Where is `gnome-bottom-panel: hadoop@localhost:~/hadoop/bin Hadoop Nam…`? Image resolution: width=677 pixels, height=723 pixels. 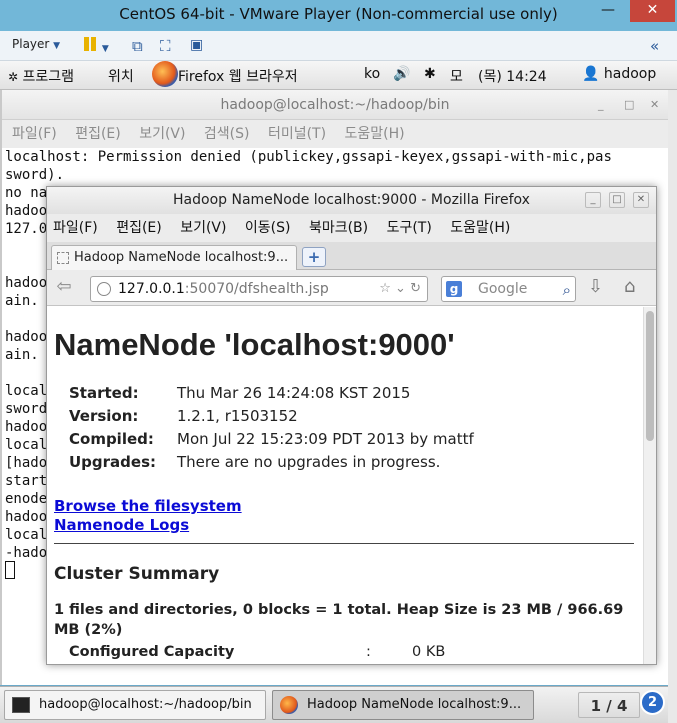 gnome-bottom-panel: hadoop@localhost:~/hadoop/bin Hadoop Nam… is located at coordinates (334, 704).